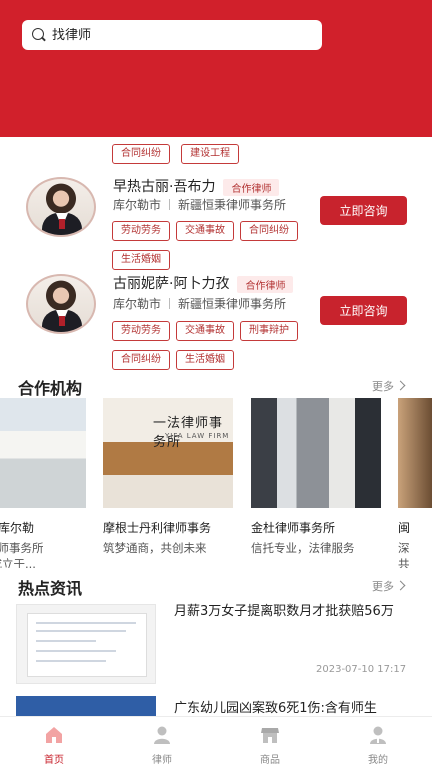  I want to click on news-thumbnail, so click(86, 644).